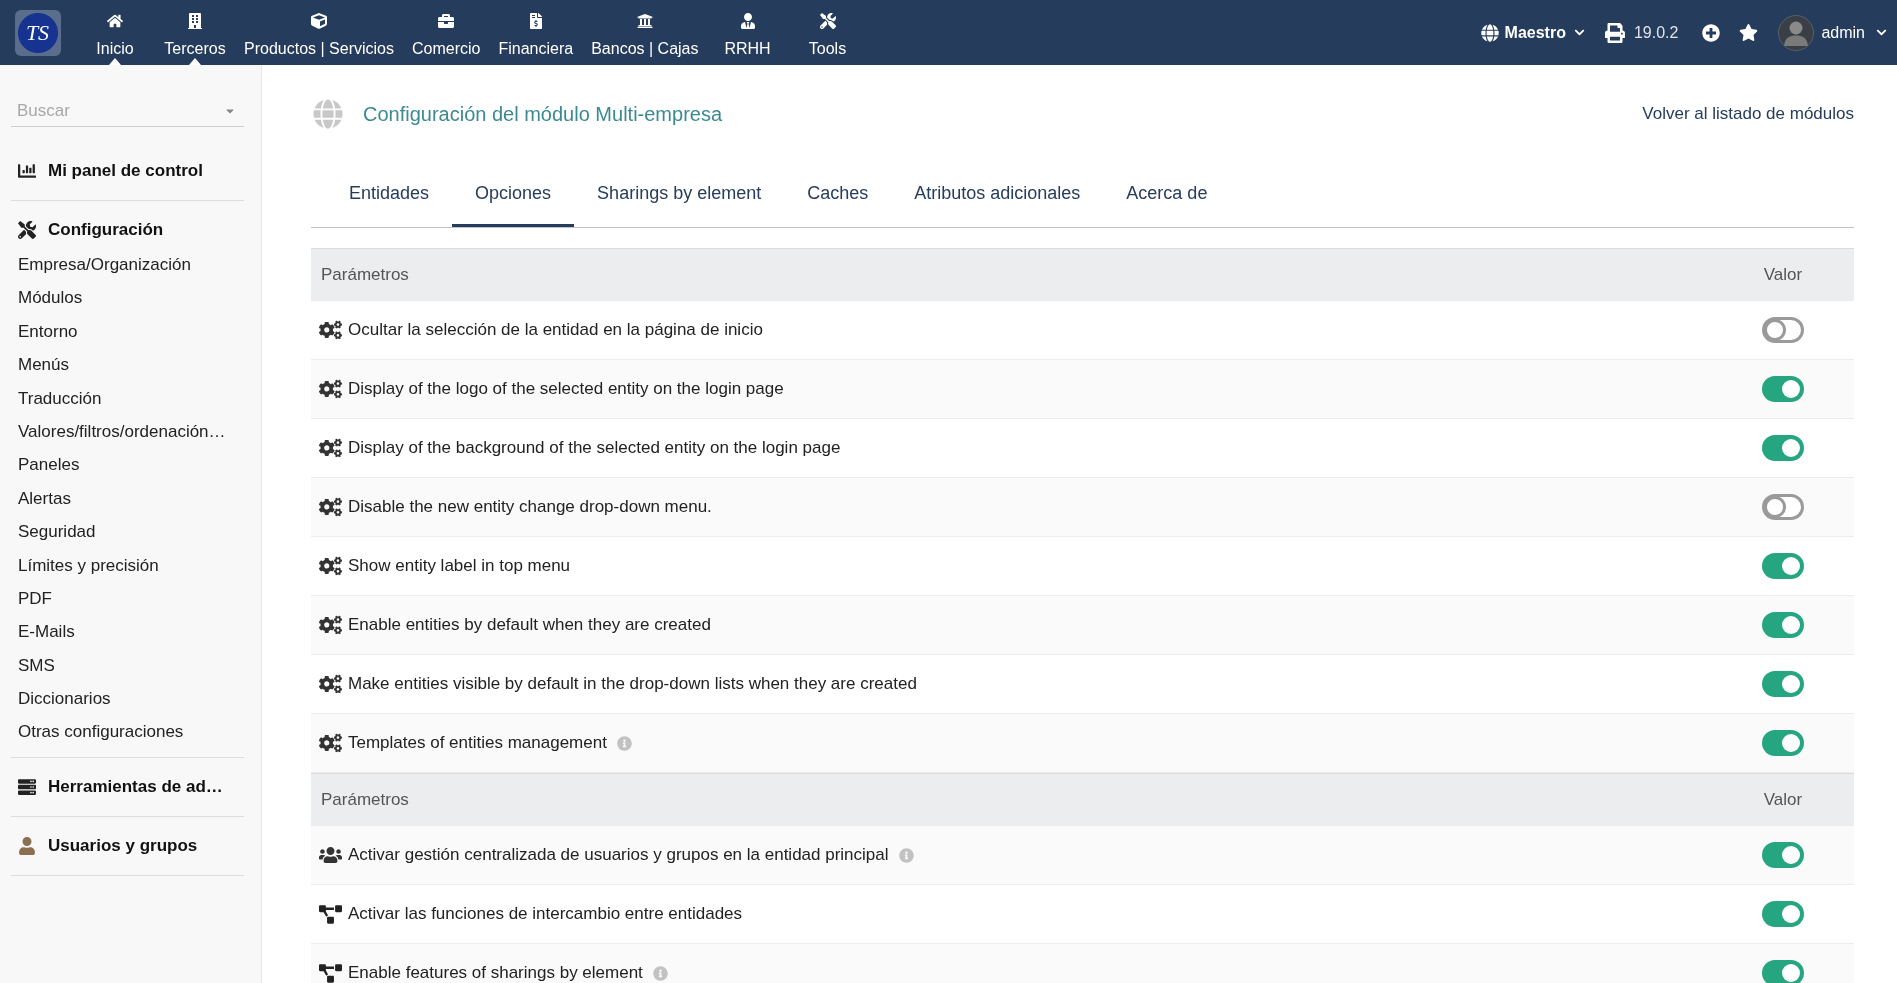 The height and width of the screenshot is (983, 1897). Describe the element at coordinates (477, 743) in the screenshot. I see `option-label: Templates of entities management` at that location.